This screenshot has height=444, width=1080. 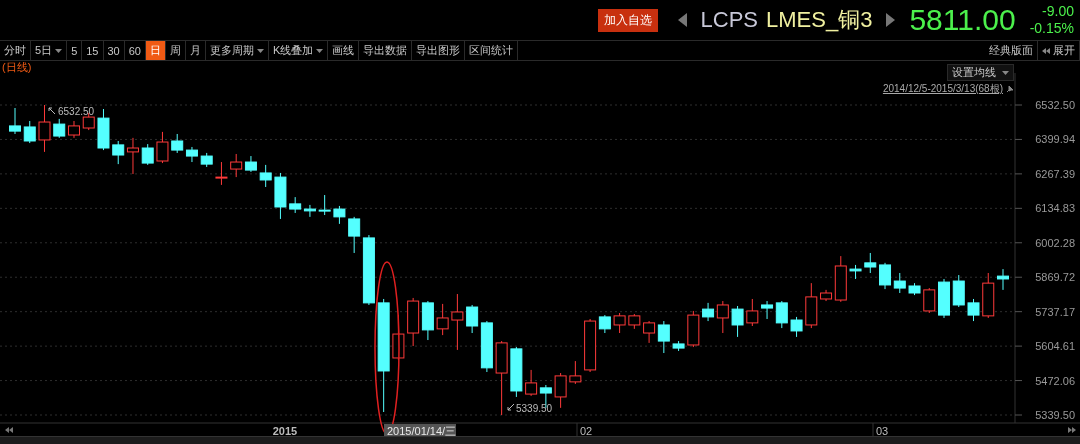 What do you see at coordinates (882, 431) in the screenshot?
I see `axis-label: 03` at bounding box center [882, 431].